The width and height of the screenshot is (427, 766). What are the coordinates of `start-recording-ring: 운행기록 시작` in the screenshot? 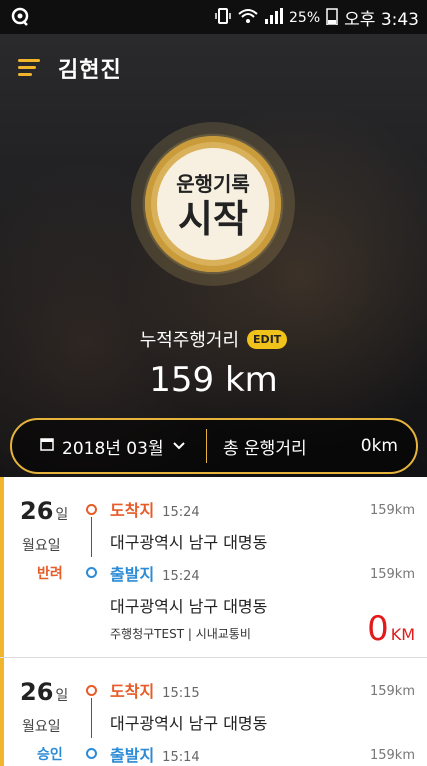 It's located at (213, 204).